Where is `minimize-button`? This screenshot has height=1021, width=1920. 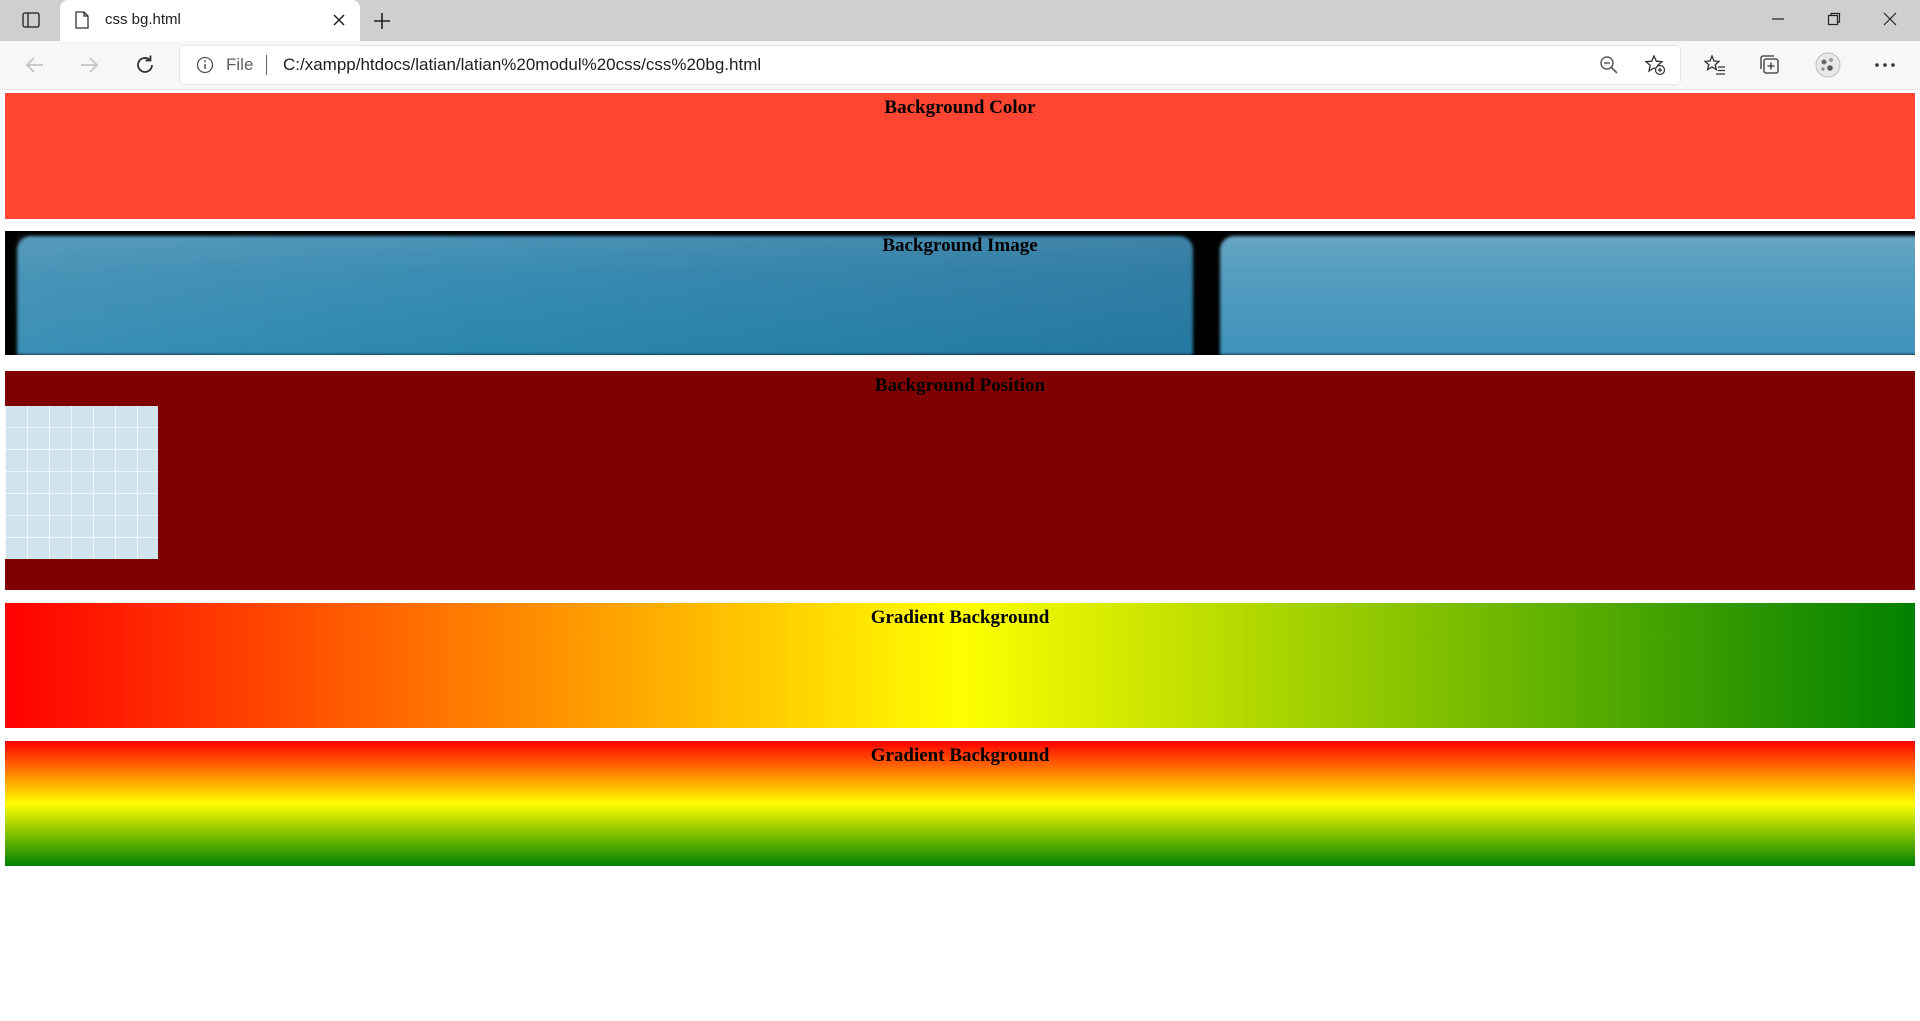
minimize-button is located at coordinates (1778, 19).